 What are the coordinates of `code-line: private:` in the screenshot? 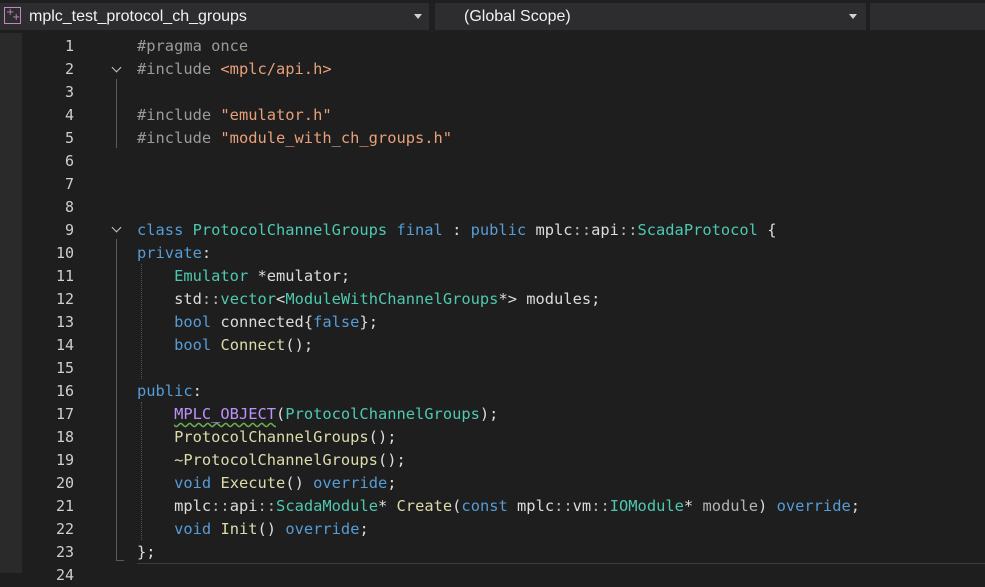 It's located at (174, 253).